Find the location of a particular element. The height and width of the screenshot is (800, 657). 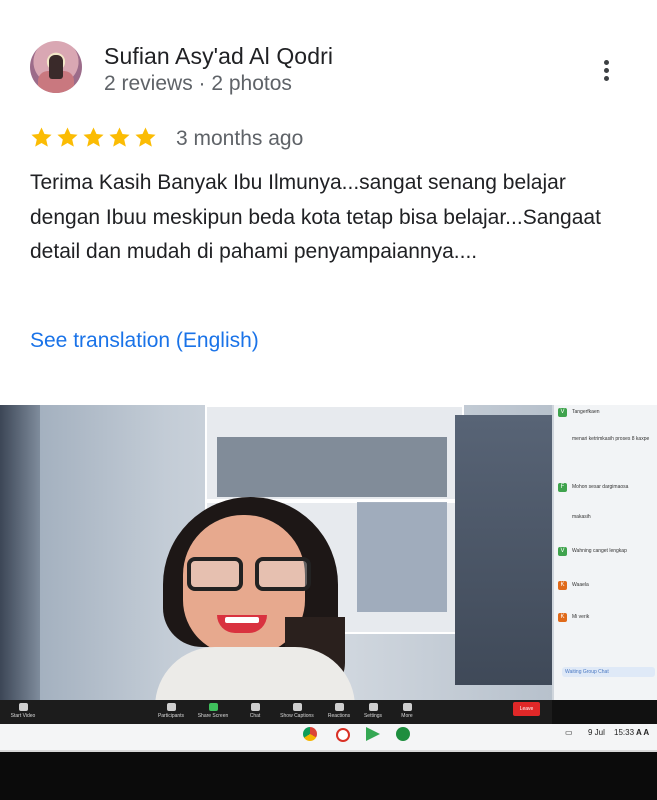

star-rating is located at coordinates (93, 139).